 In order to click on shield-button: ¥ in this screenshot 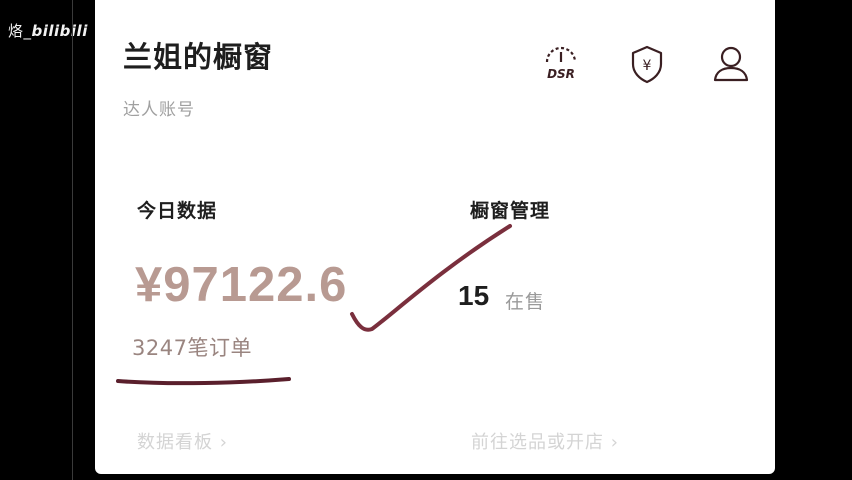, I will do `click(647, 64)`.